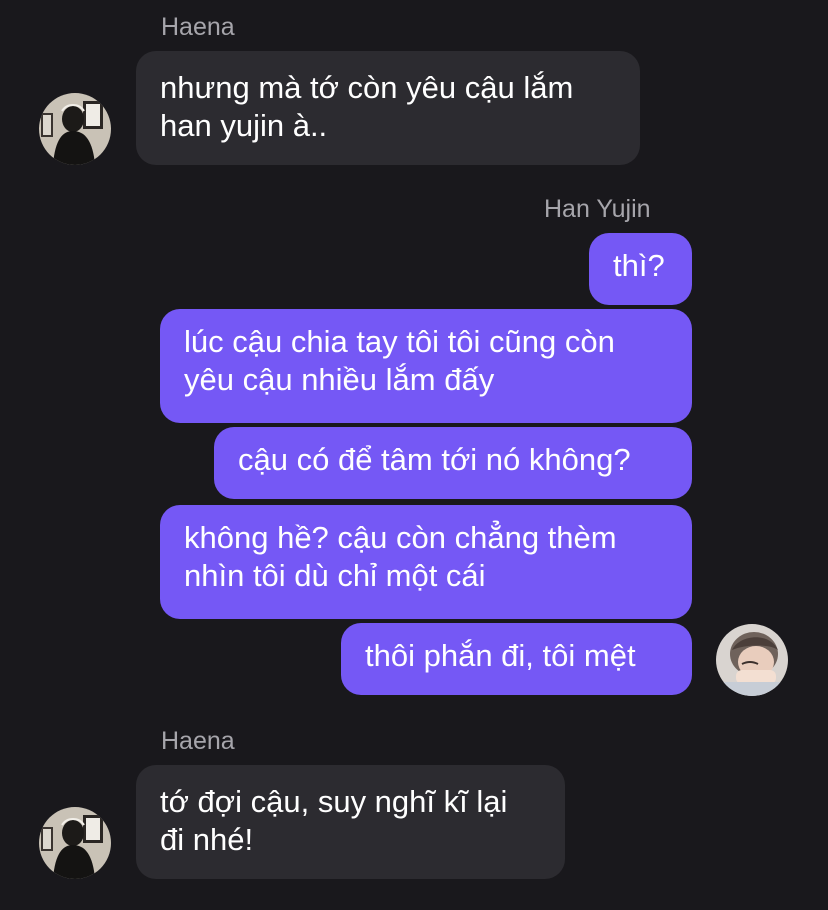  What do you see at coordinates (752, 660) in the screenshot?
I see `han-yujin-avatar` at bounding box center [752, 660].